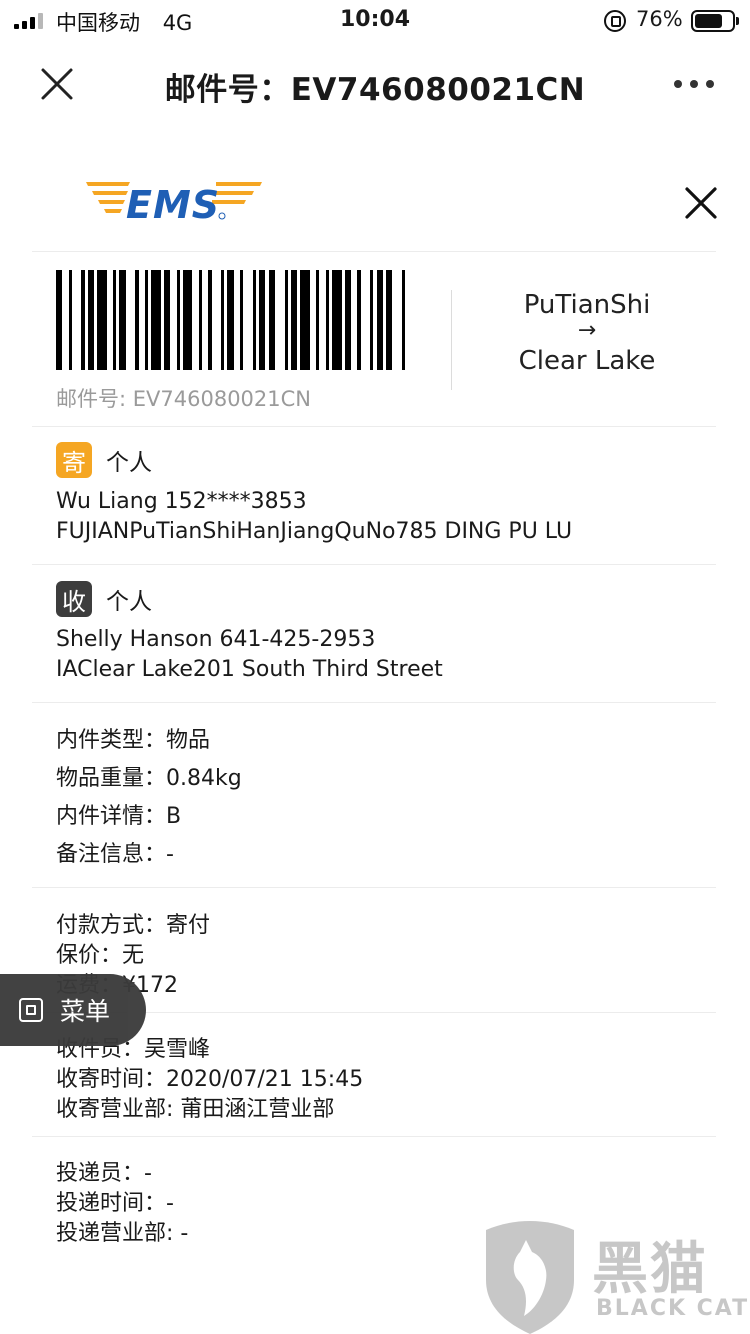  What do you see at coordinates (650, 1269) in the screenshot?
I see `watermark-text-cn: 黑猫` at bounding box center [650, 1269].